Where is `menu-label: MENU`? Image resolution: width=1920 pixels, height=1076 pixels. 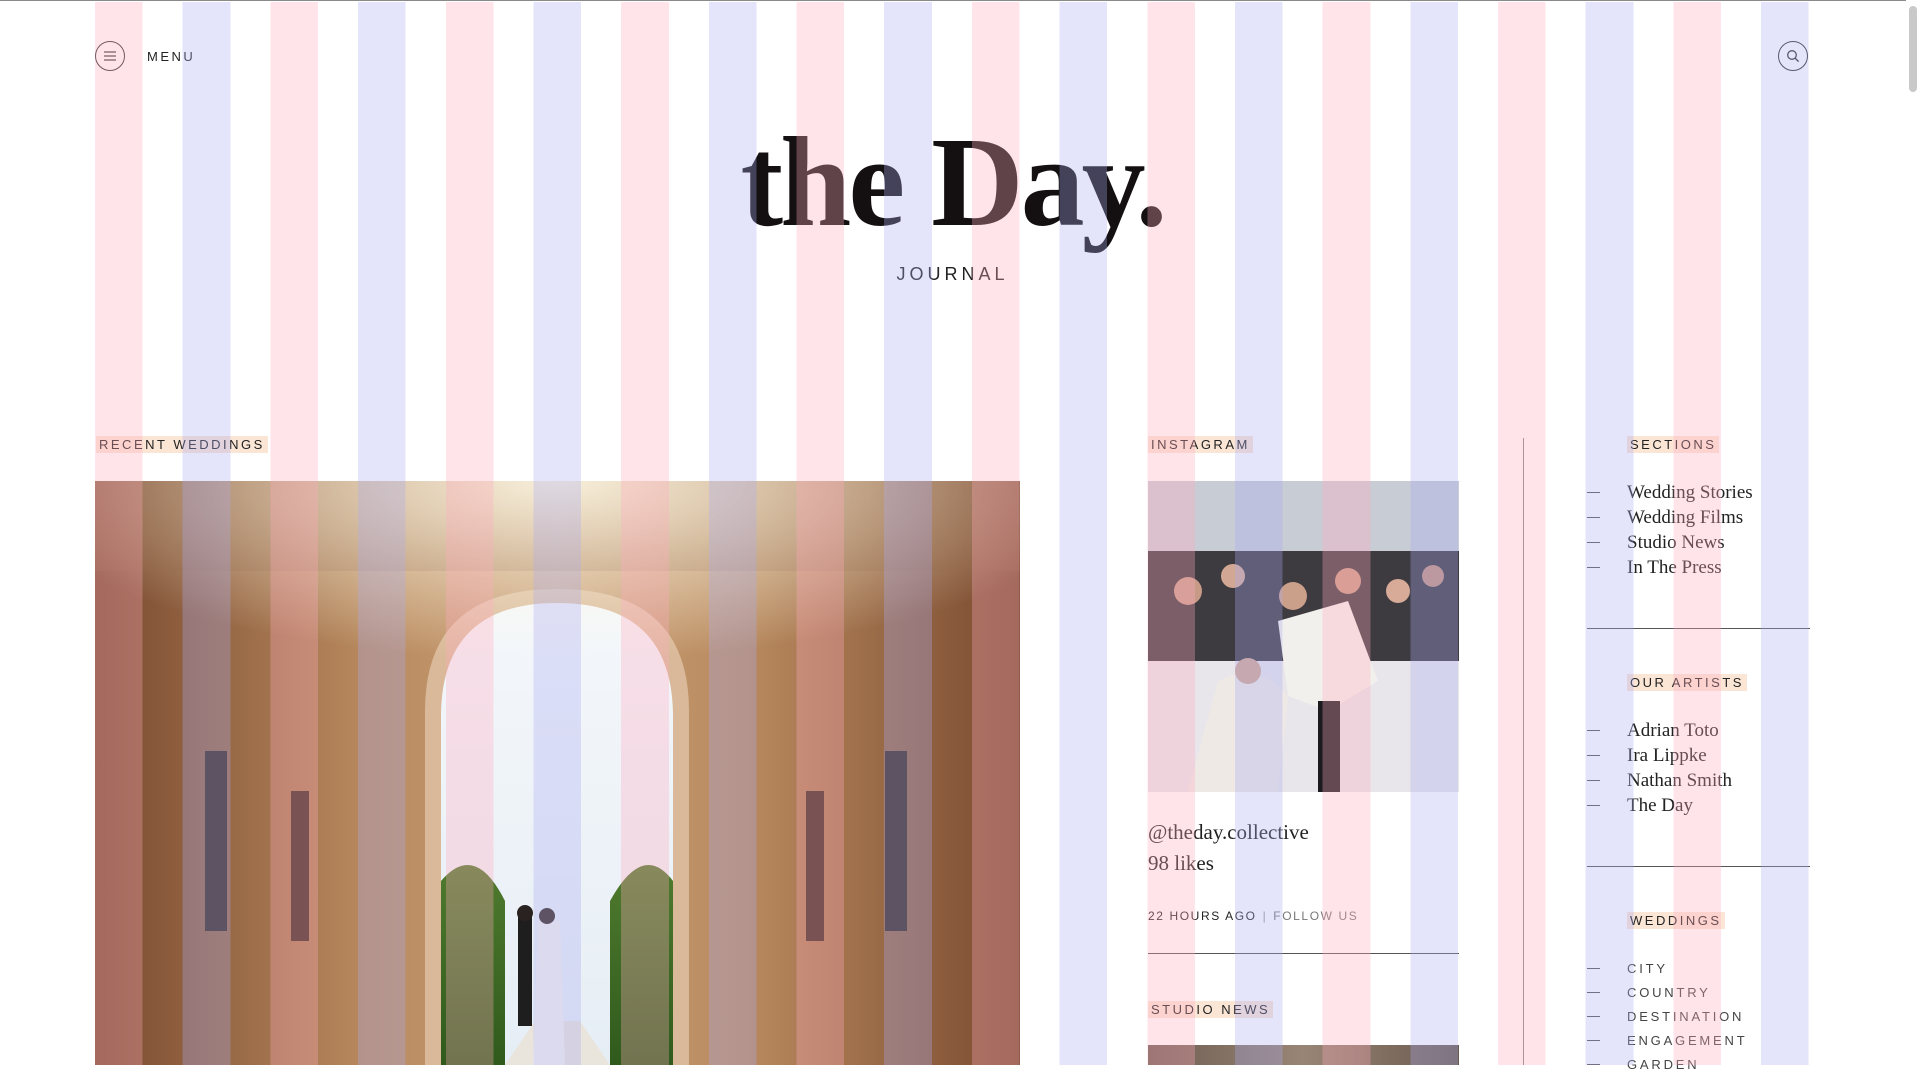
menu-label: MENU is located at coordinates (171, 56).